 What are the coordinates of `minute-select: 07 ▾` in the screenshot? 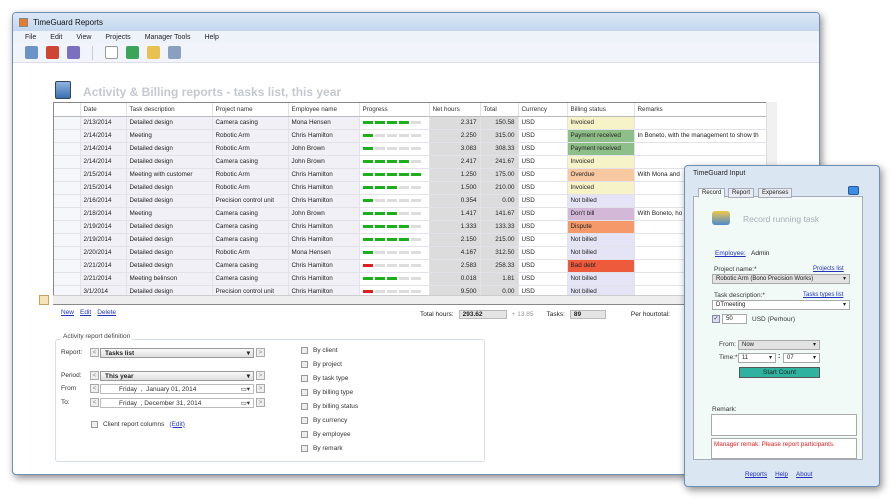 It's located at (801, 358).